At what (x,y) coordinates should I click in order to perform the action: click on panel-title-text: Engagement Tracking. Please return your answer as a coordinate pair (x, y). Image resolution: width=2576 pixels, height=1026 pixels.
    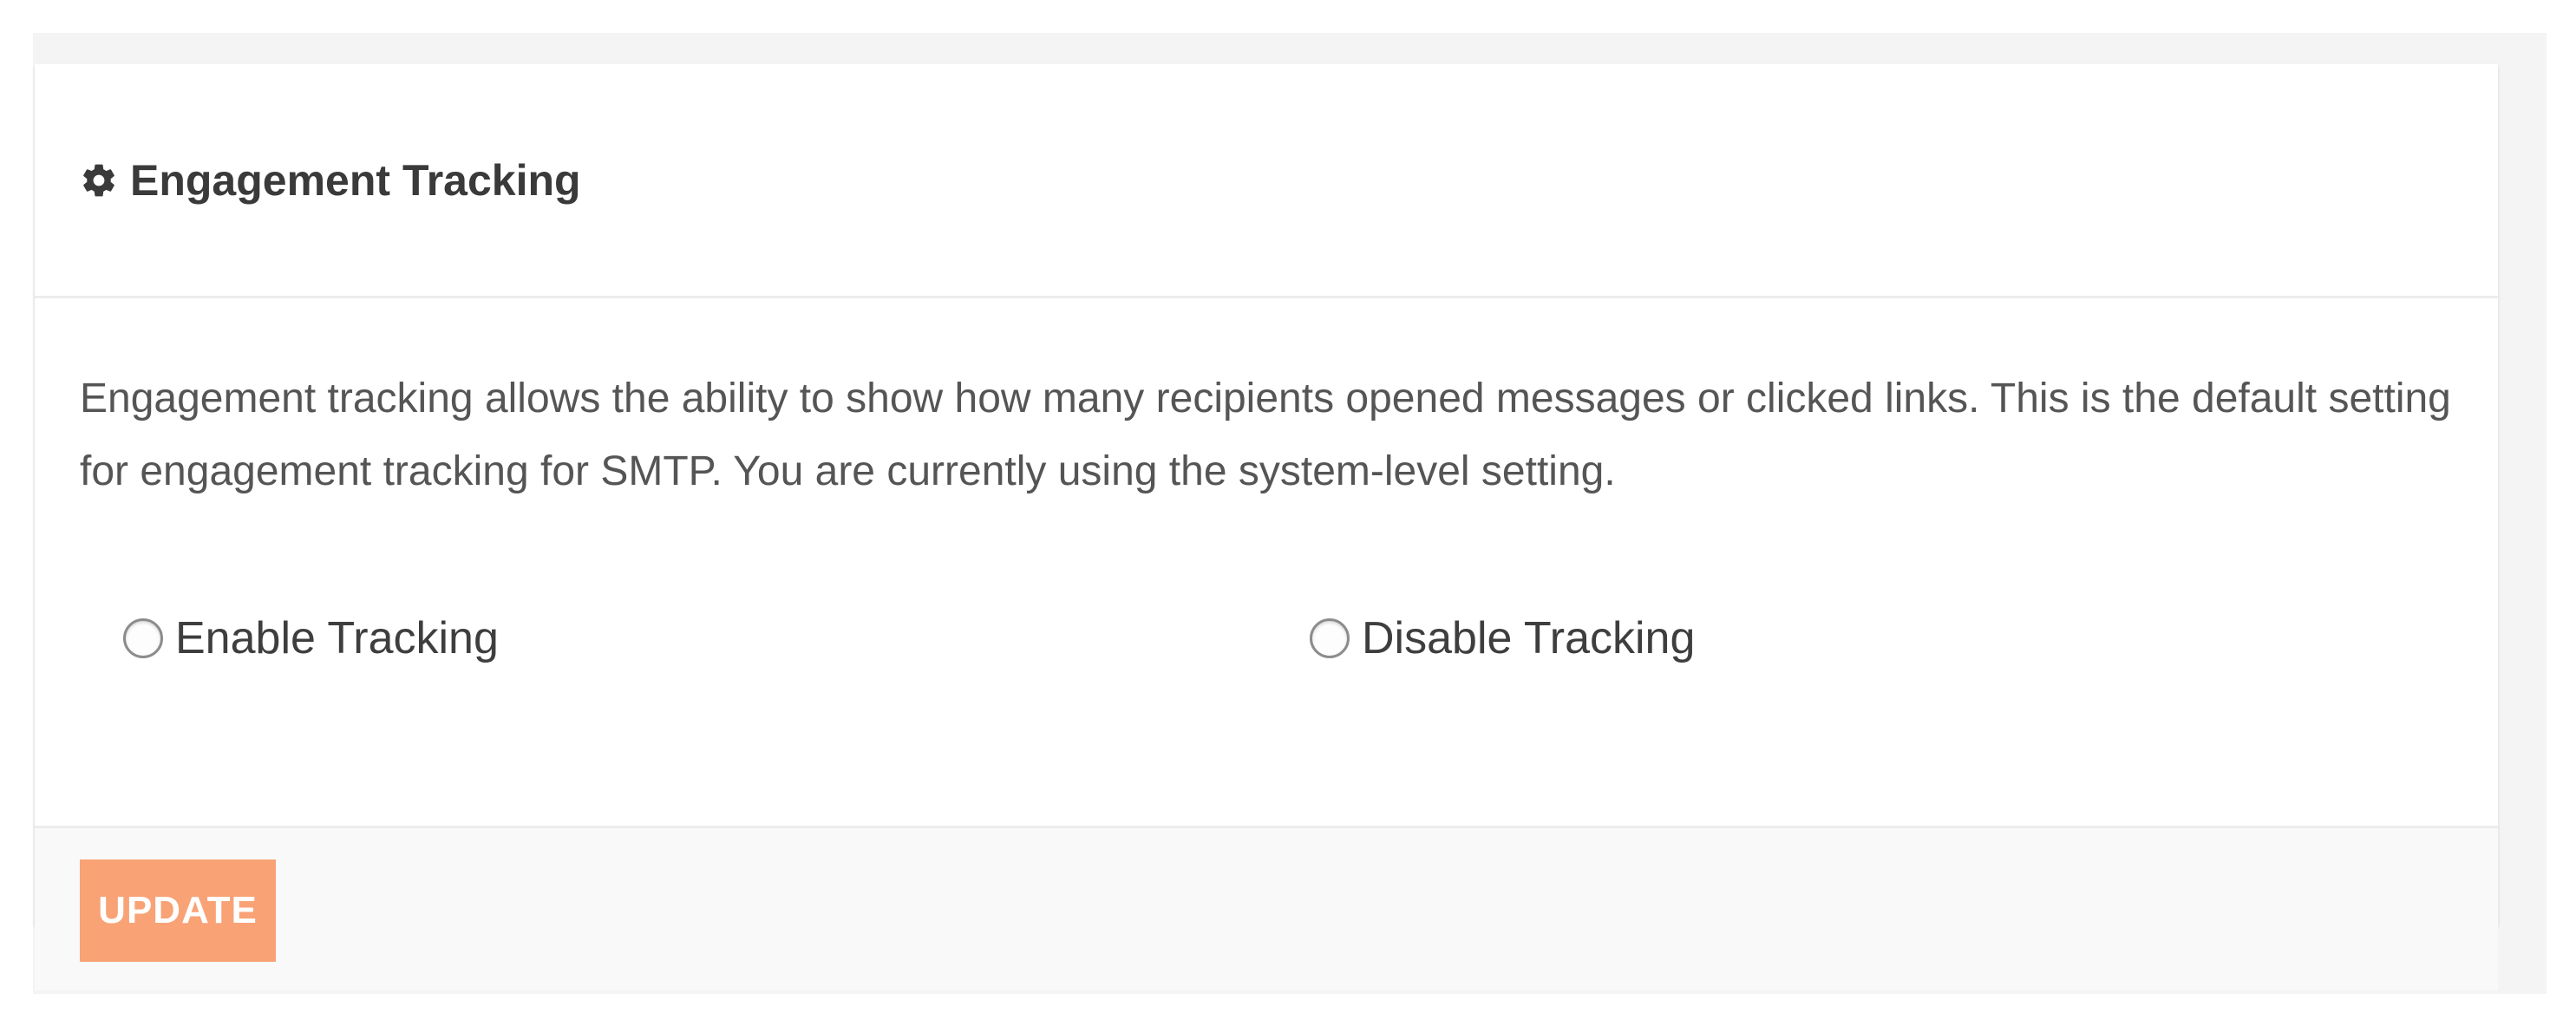
    Looking at the image, I should click on (355, 180).